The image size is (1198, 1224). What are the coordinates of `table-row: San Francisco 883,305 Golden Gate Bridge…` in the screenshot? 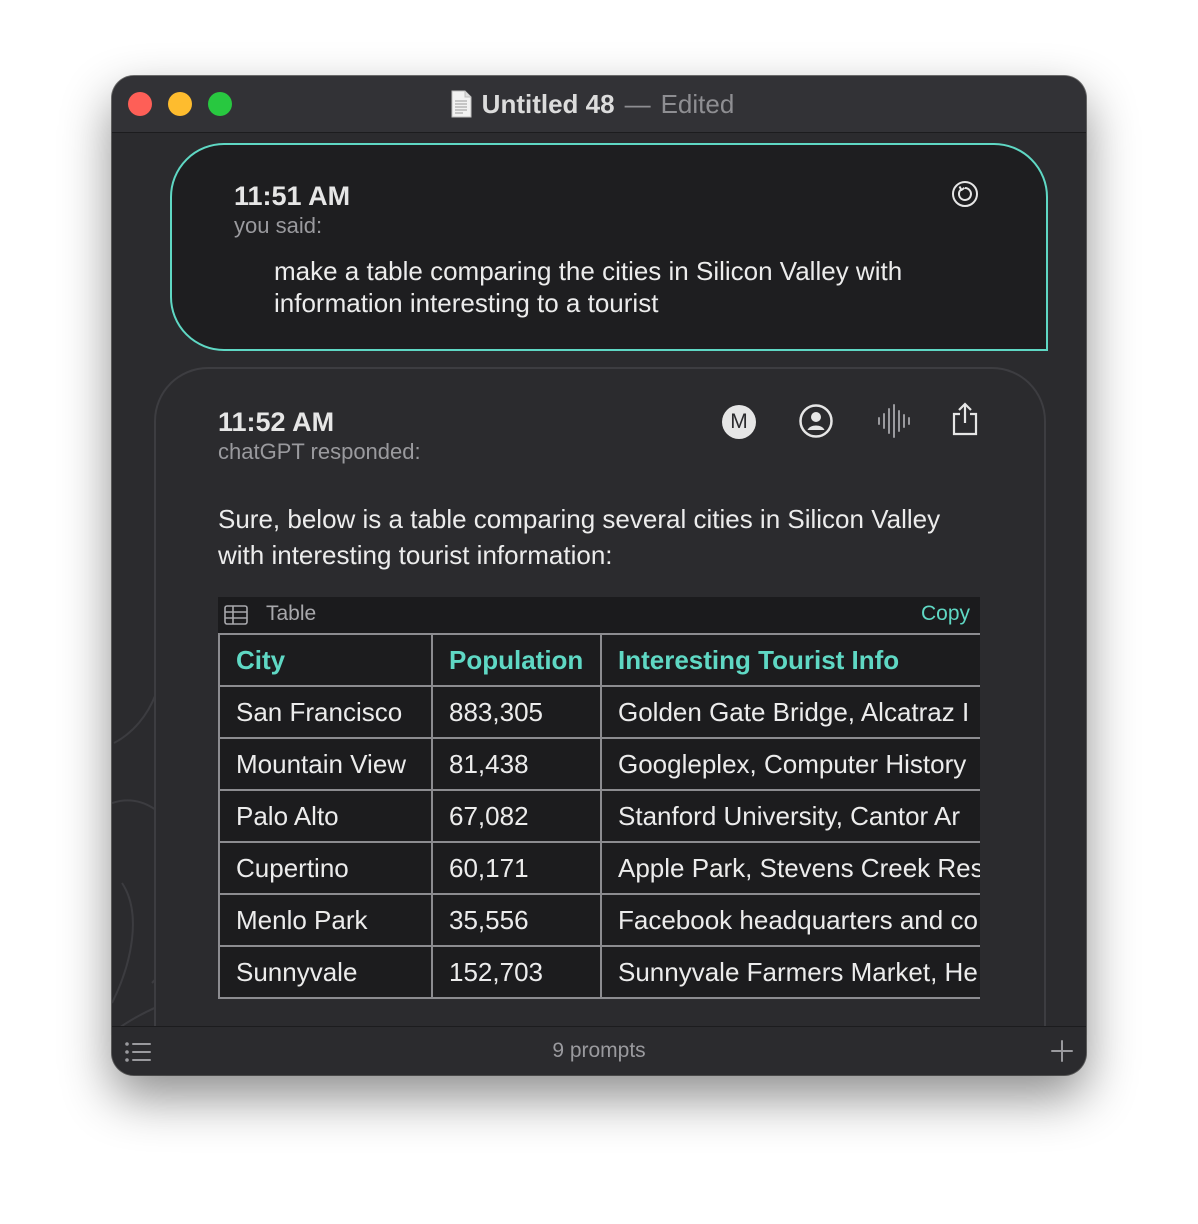 It's located at (599, 712).